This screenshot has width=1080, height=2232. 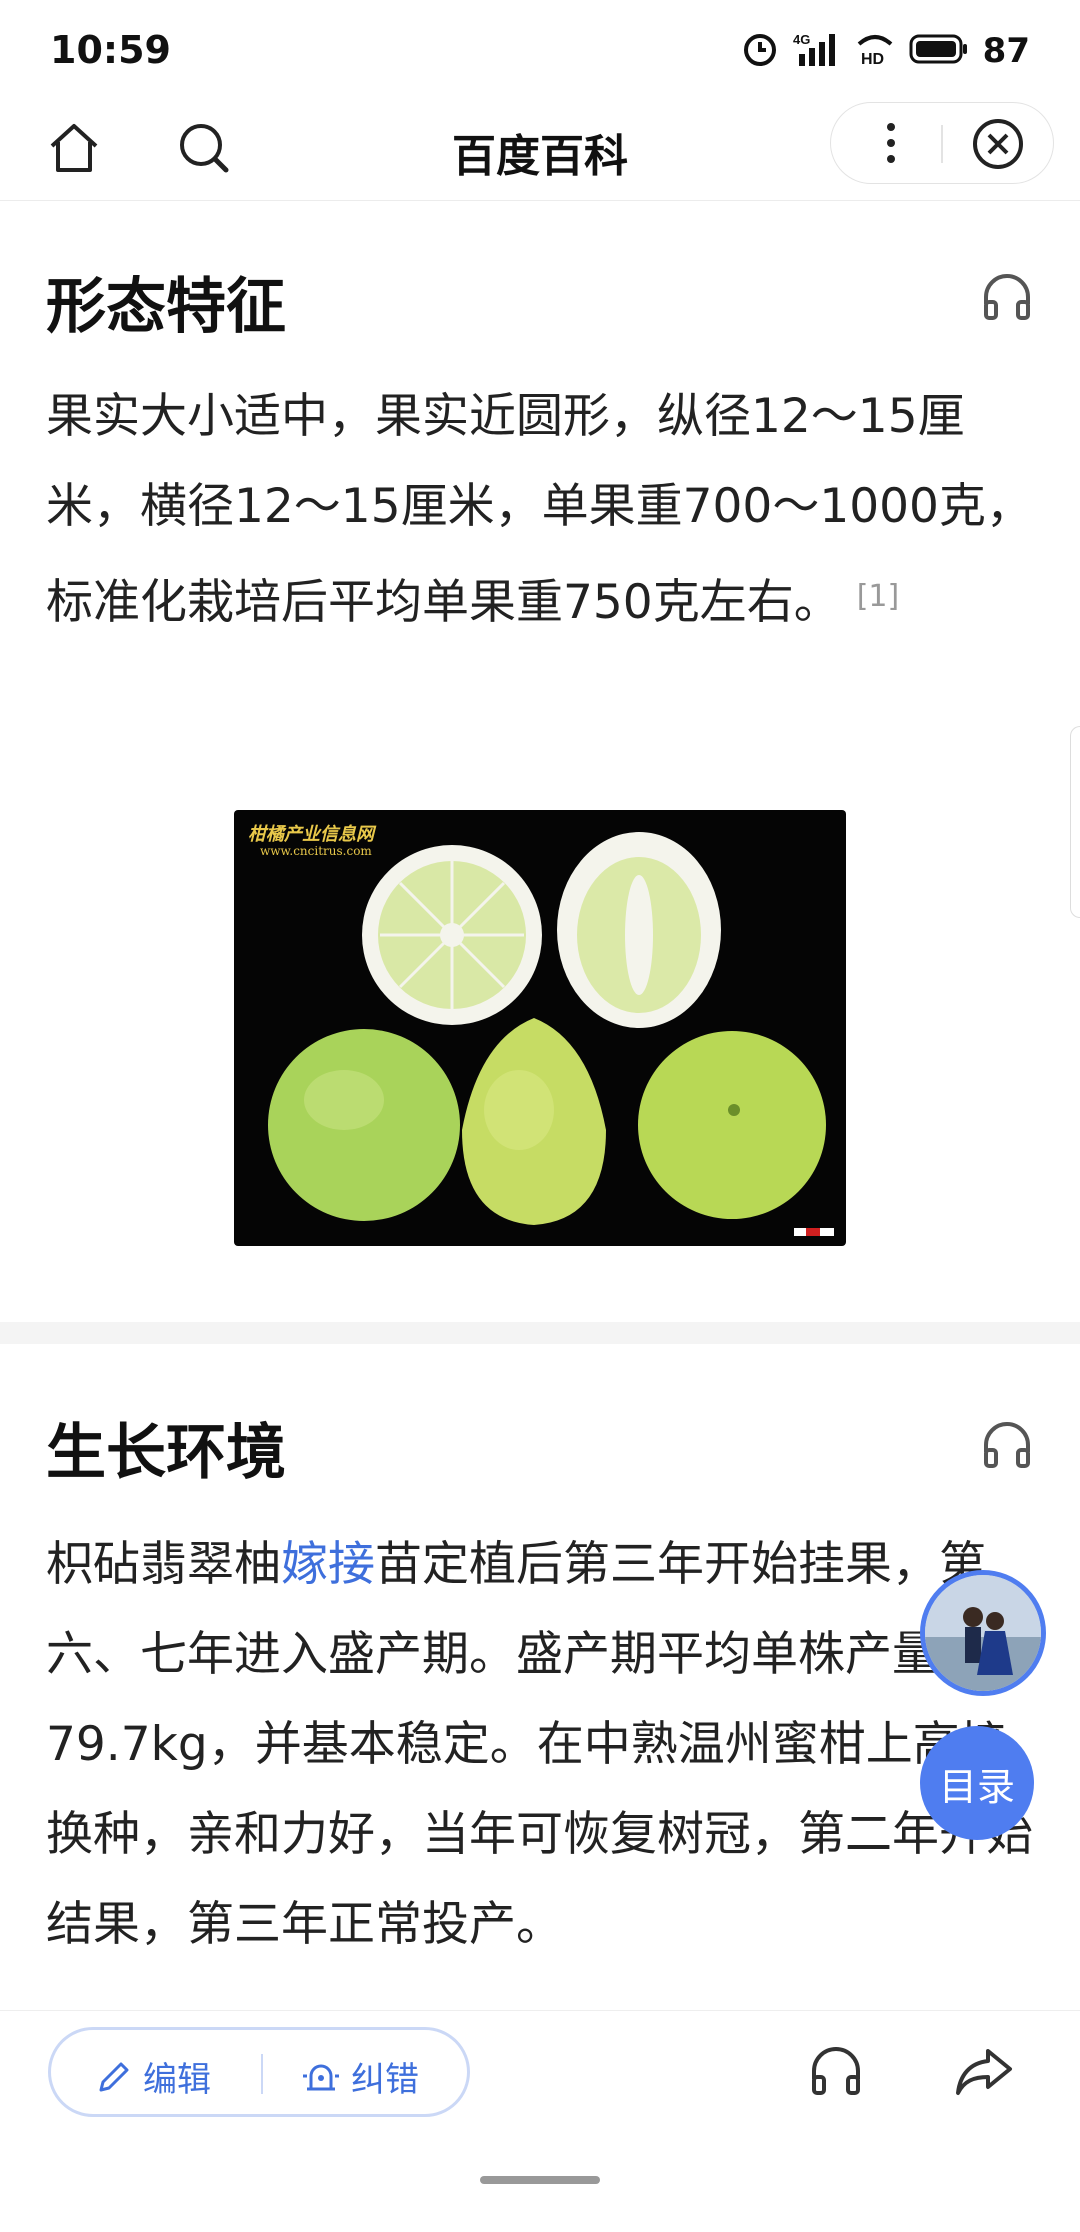 What do you see at coordinates (385, 2080) in the screenshot?
I see `report-error-label: 纠错` at bounding box center [385, 2080].